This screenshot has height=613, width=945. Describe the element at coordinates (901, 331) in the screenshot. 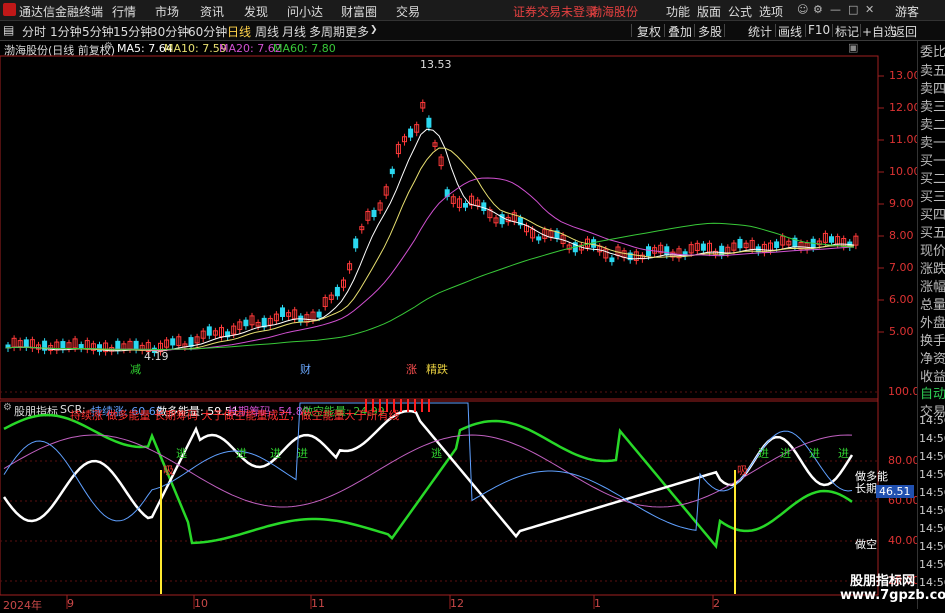

I see `price-tick: 5.00` at that location.